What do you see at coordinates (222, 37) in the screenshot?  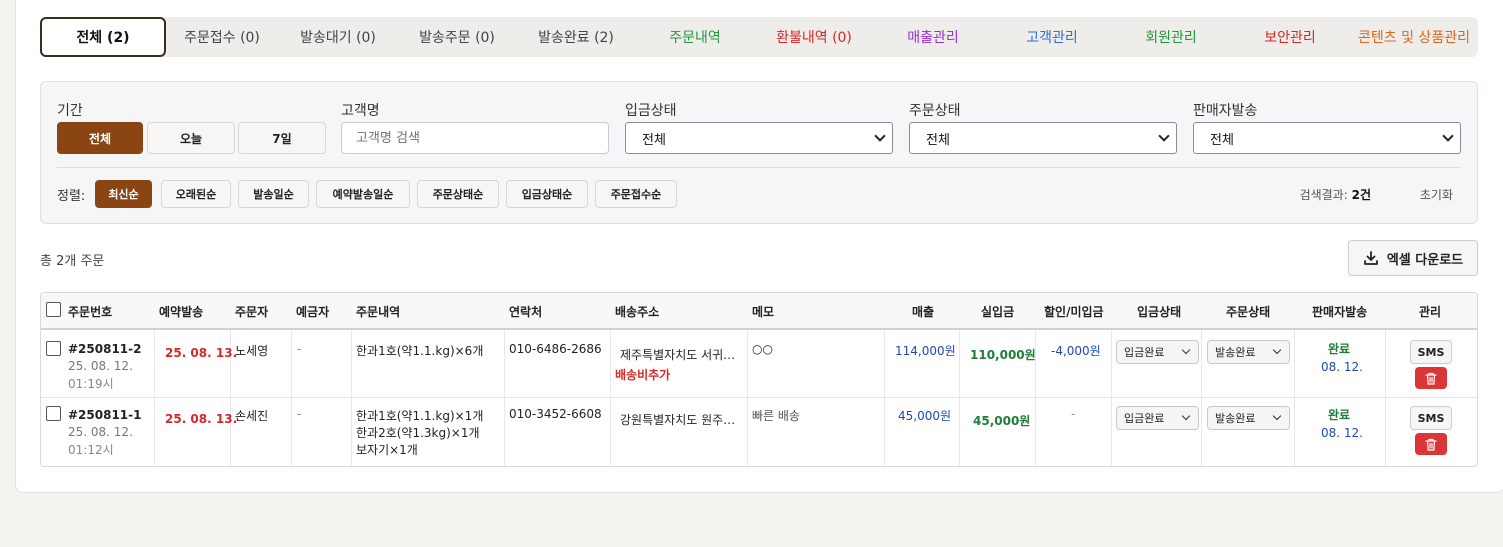 I see `tab-order-received: 주문접수 (0)` at bounding box center [222, 37].